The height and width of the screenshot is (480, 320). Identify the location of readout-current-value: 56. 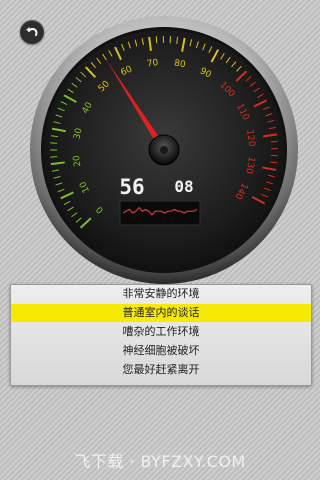
(131, 187).